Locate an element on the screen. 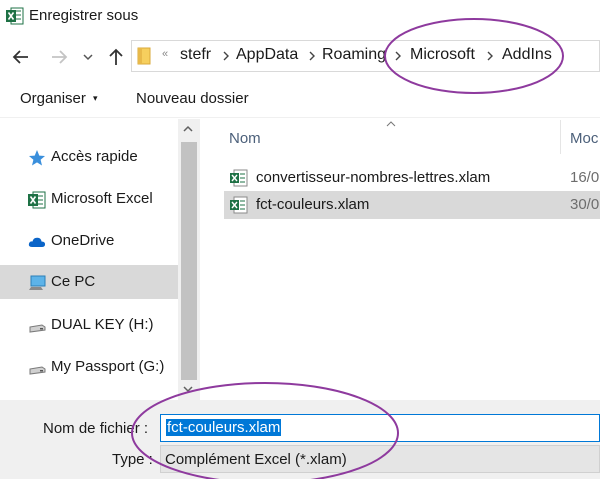 The width and height of the screenshot is (600, 479). up-arrow-icon is located at coordinates (116, 57).